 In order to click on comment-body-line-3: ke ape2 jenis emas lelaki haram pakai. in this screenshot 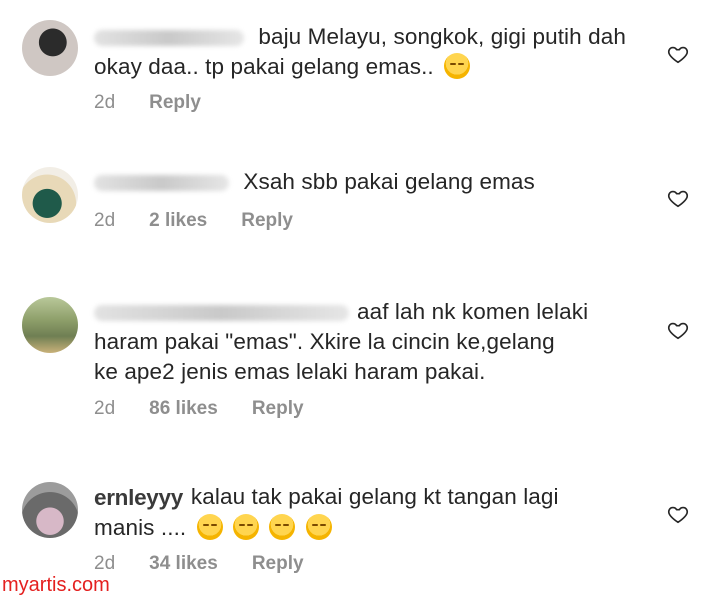, I will do `click(290, 371)`.